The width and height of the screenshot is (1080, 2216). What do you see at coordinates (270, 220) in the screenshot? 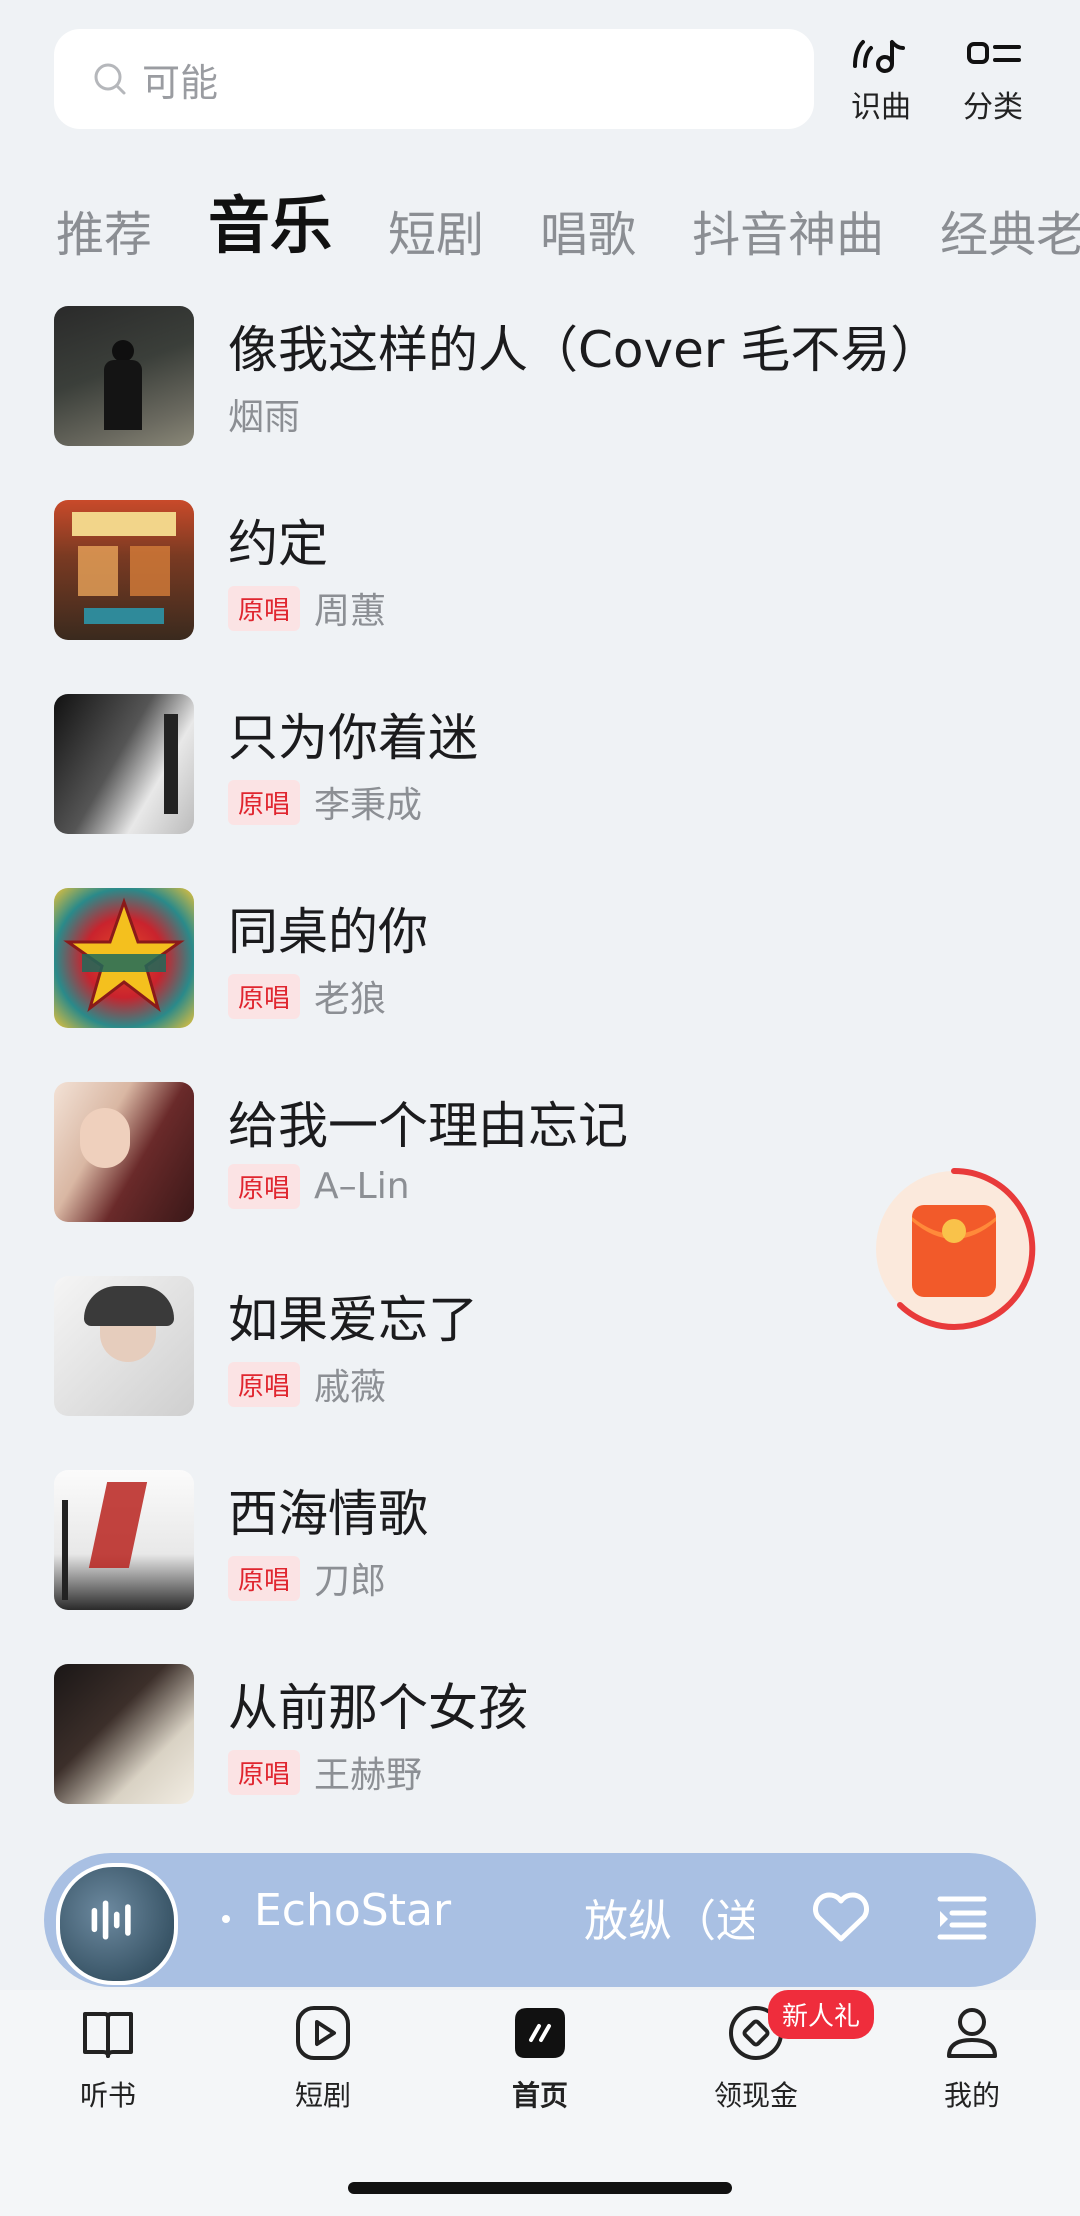
I see `tab-music: 音乐` at bounding box center [270, 220].